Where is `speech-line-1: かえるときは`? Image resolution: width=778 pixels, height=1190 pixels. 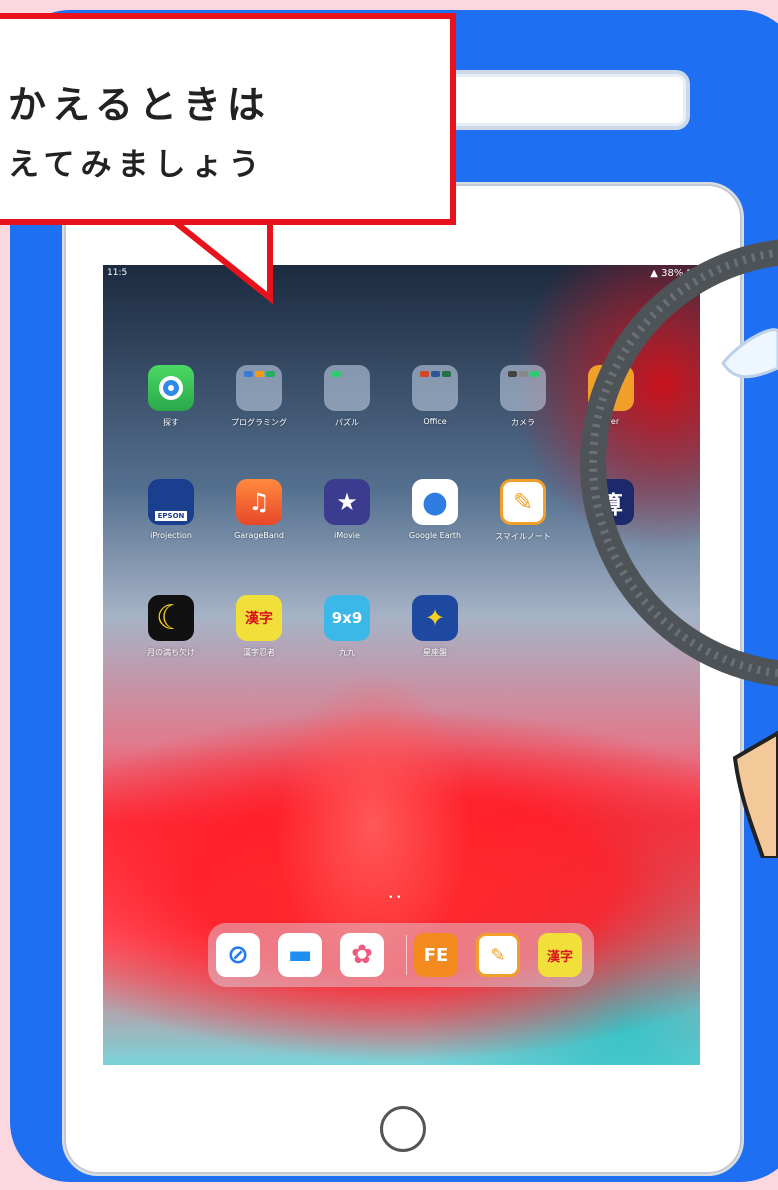
speech-line-1: かえるときは is located at coordinates (139, 105).